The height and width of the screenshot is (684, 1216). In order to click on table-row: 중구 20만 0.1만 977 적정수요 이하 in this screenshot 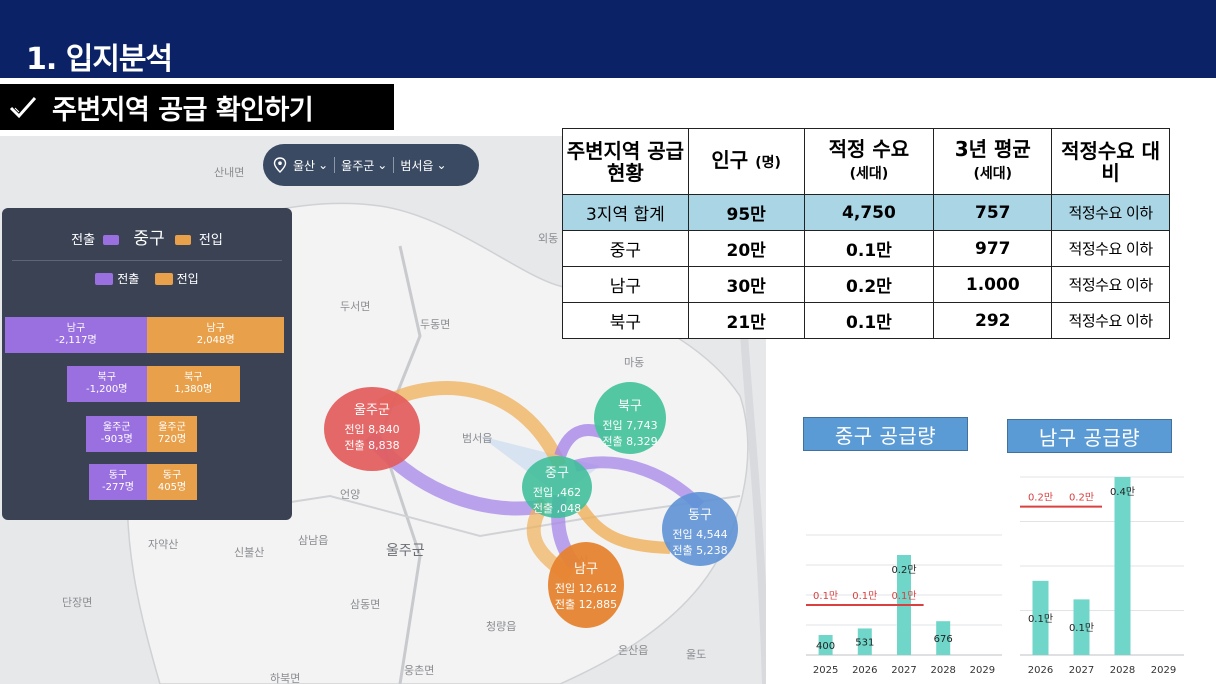, I will do `click(866, 248)`.